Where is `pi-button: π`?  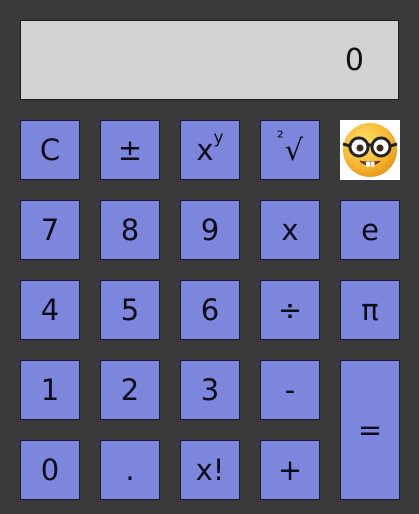 pi-button: π is located at coordinates (370, 310).